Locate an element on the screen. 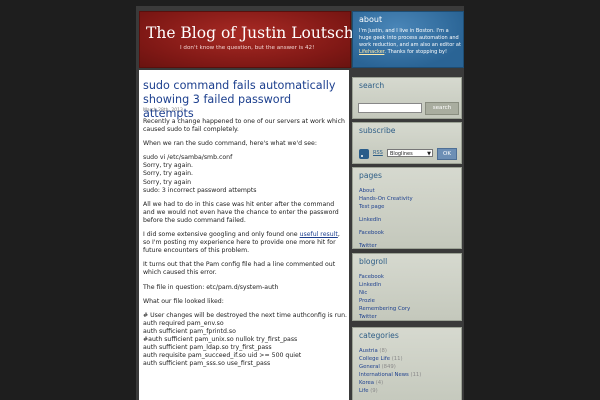 This screenshot has height=400, width=600. ok-button: OK is located at coordinates (447, 154).